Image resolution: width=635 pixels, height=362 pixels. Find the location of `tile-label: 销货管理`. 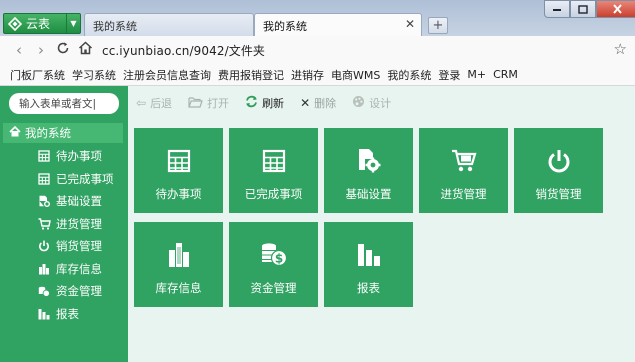

tile-label: 销货管理 is located at coordinates (558, 194).